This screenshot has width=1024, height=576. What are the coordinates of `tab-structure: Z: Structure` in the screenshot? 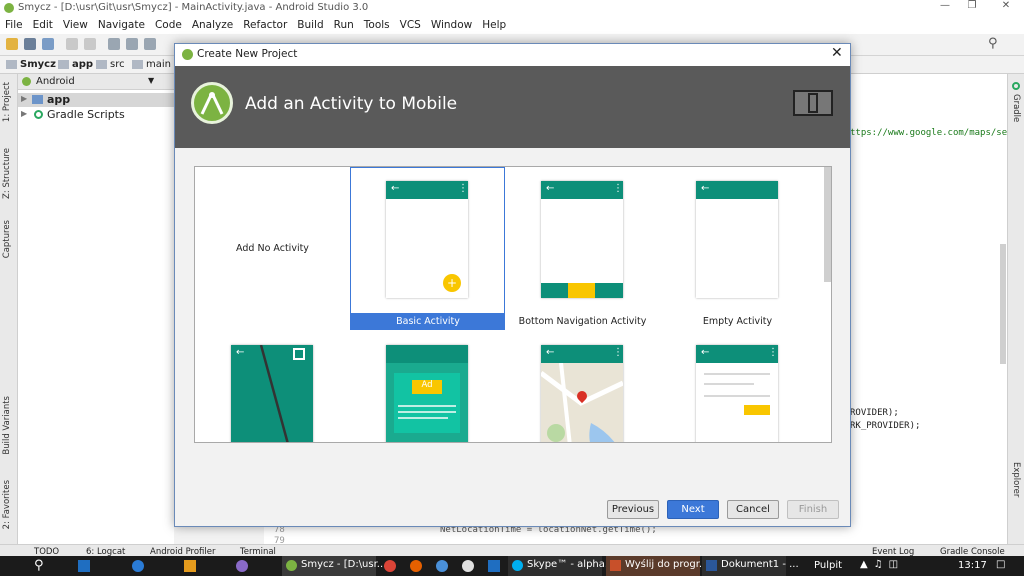 It's located at (7, 173).